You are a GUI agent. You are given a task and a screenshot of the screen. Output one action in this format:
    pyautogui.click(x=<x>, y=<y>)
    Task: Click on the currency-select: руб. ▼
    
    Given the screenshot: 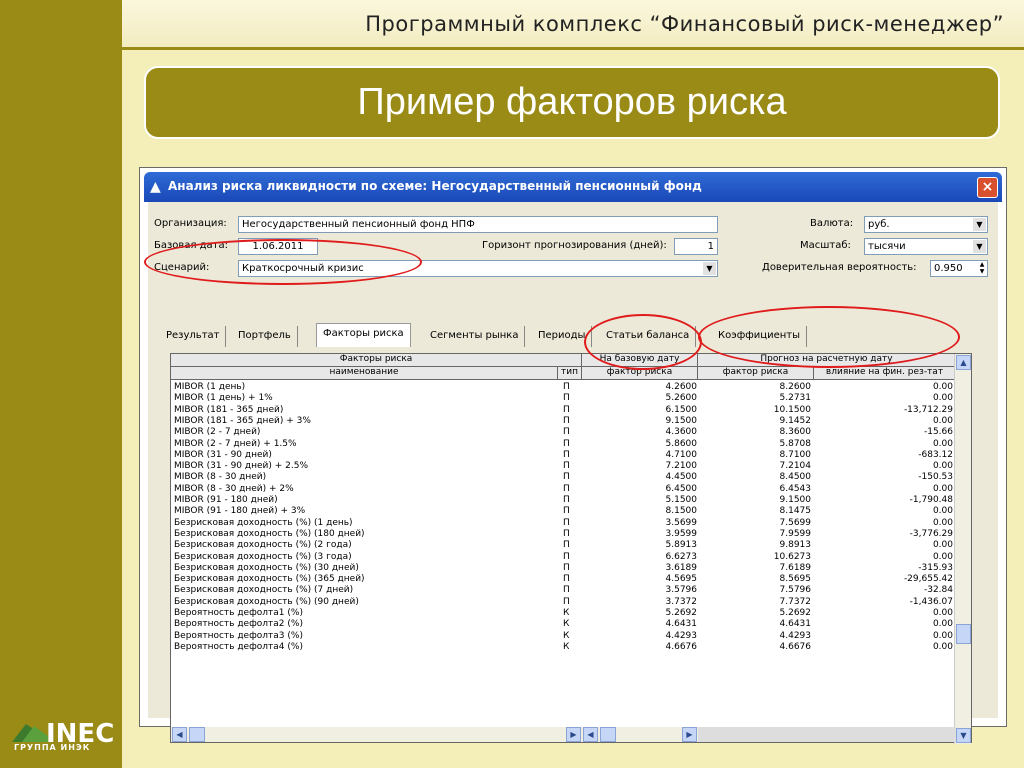 What is the action you would take?
    pyautogui.click(x=926, y=224)
    